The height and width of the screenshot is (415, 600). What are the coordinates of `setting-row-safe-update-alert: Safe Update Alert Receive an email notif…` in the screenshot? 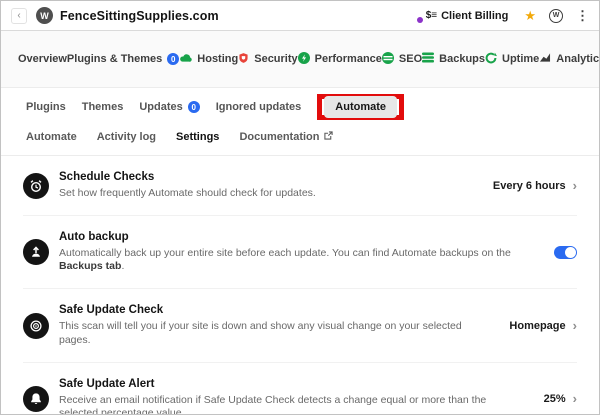 It's located at (300, 389).